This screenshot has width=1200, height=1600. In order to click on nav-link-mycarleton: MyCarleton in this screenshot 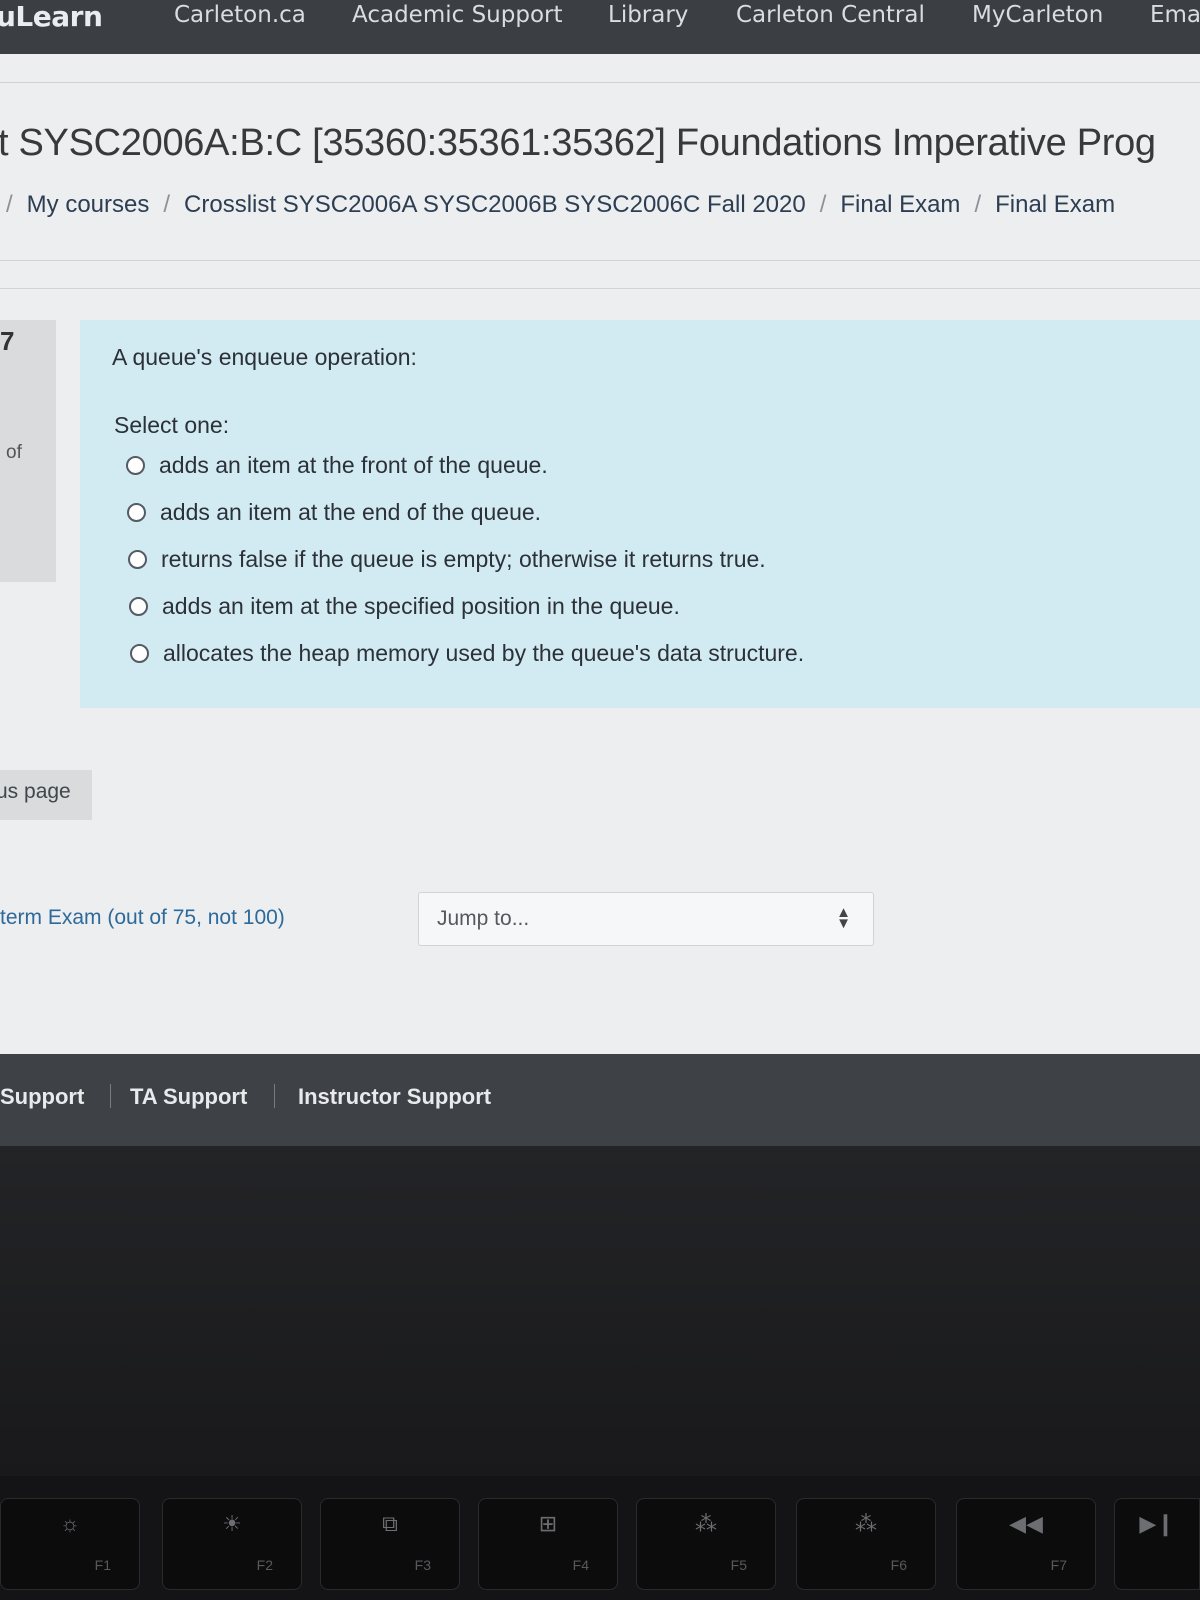, I will do `click(1037, 15)`.